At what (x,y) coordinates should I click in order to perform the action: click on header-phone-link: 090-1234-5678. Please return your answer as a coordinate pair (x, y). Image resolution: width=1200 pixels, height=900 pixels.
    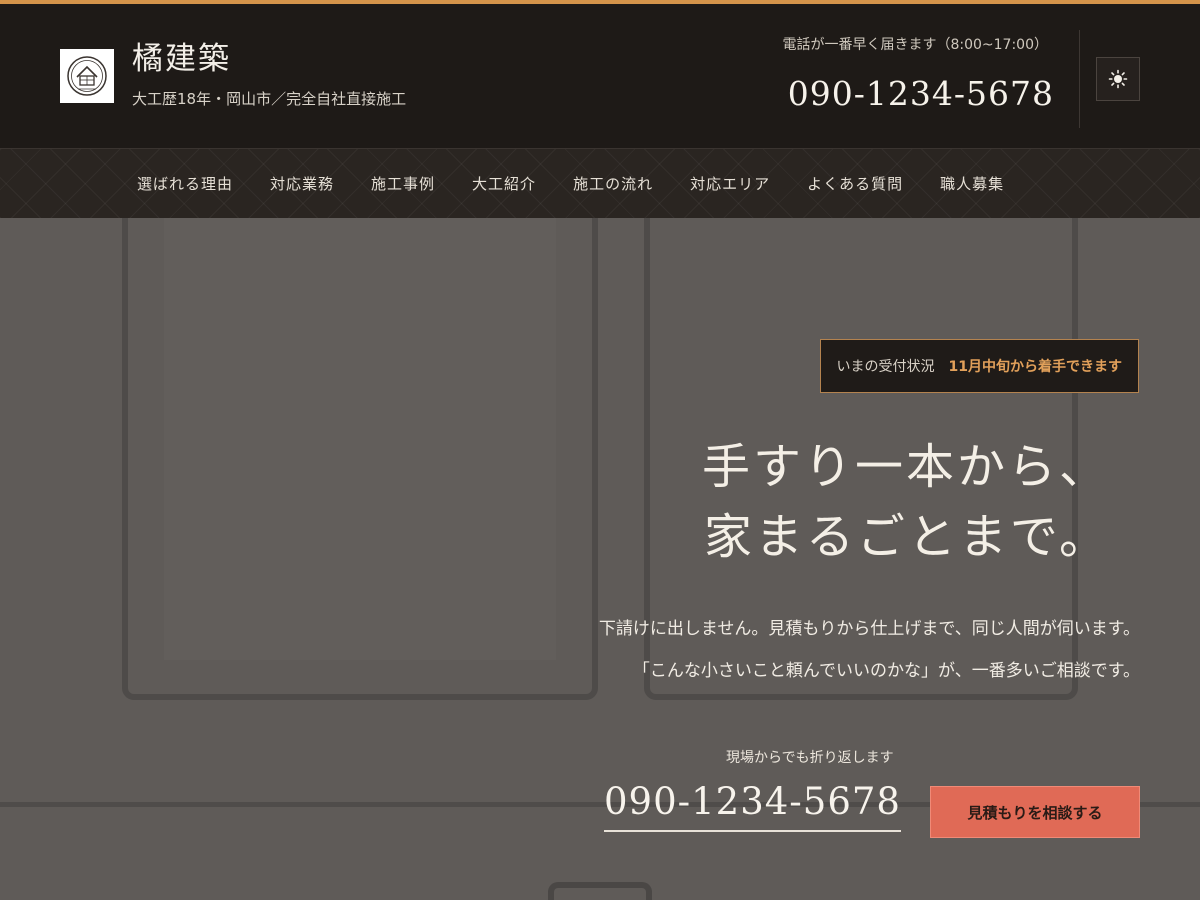
    Looking at the image, I should click on (921, 94).